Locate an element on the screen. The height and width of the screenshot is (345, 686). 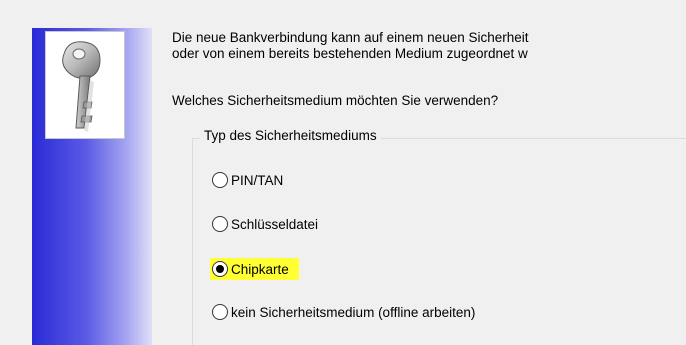
radio-option-pin-tan: PIN/TAN is located at coordinates (247, 180).